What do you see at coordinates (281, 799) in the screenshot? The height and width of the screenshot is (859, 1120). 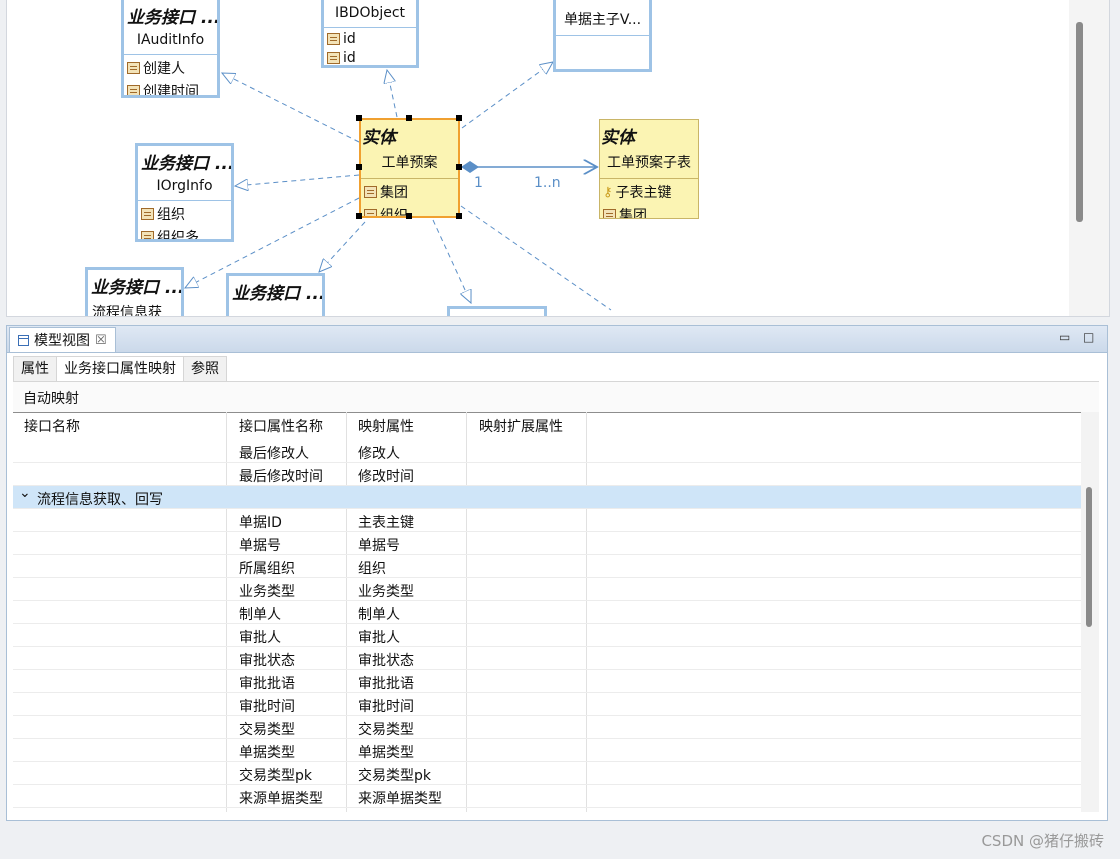 I see `cell-attr: 来源单据类型` at bounding box center [281, 799].